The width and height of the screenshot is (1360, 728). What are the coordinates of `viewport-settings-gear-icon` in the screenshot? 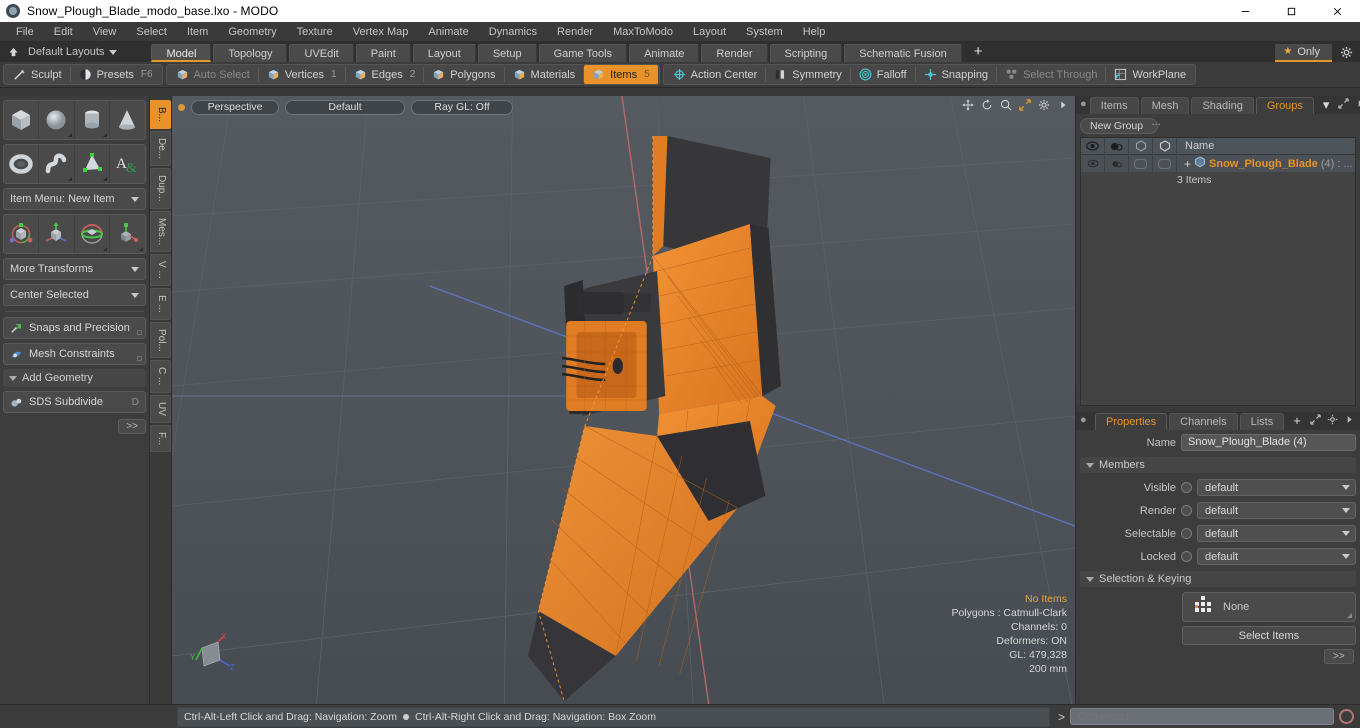 It's located at (1044, 106).